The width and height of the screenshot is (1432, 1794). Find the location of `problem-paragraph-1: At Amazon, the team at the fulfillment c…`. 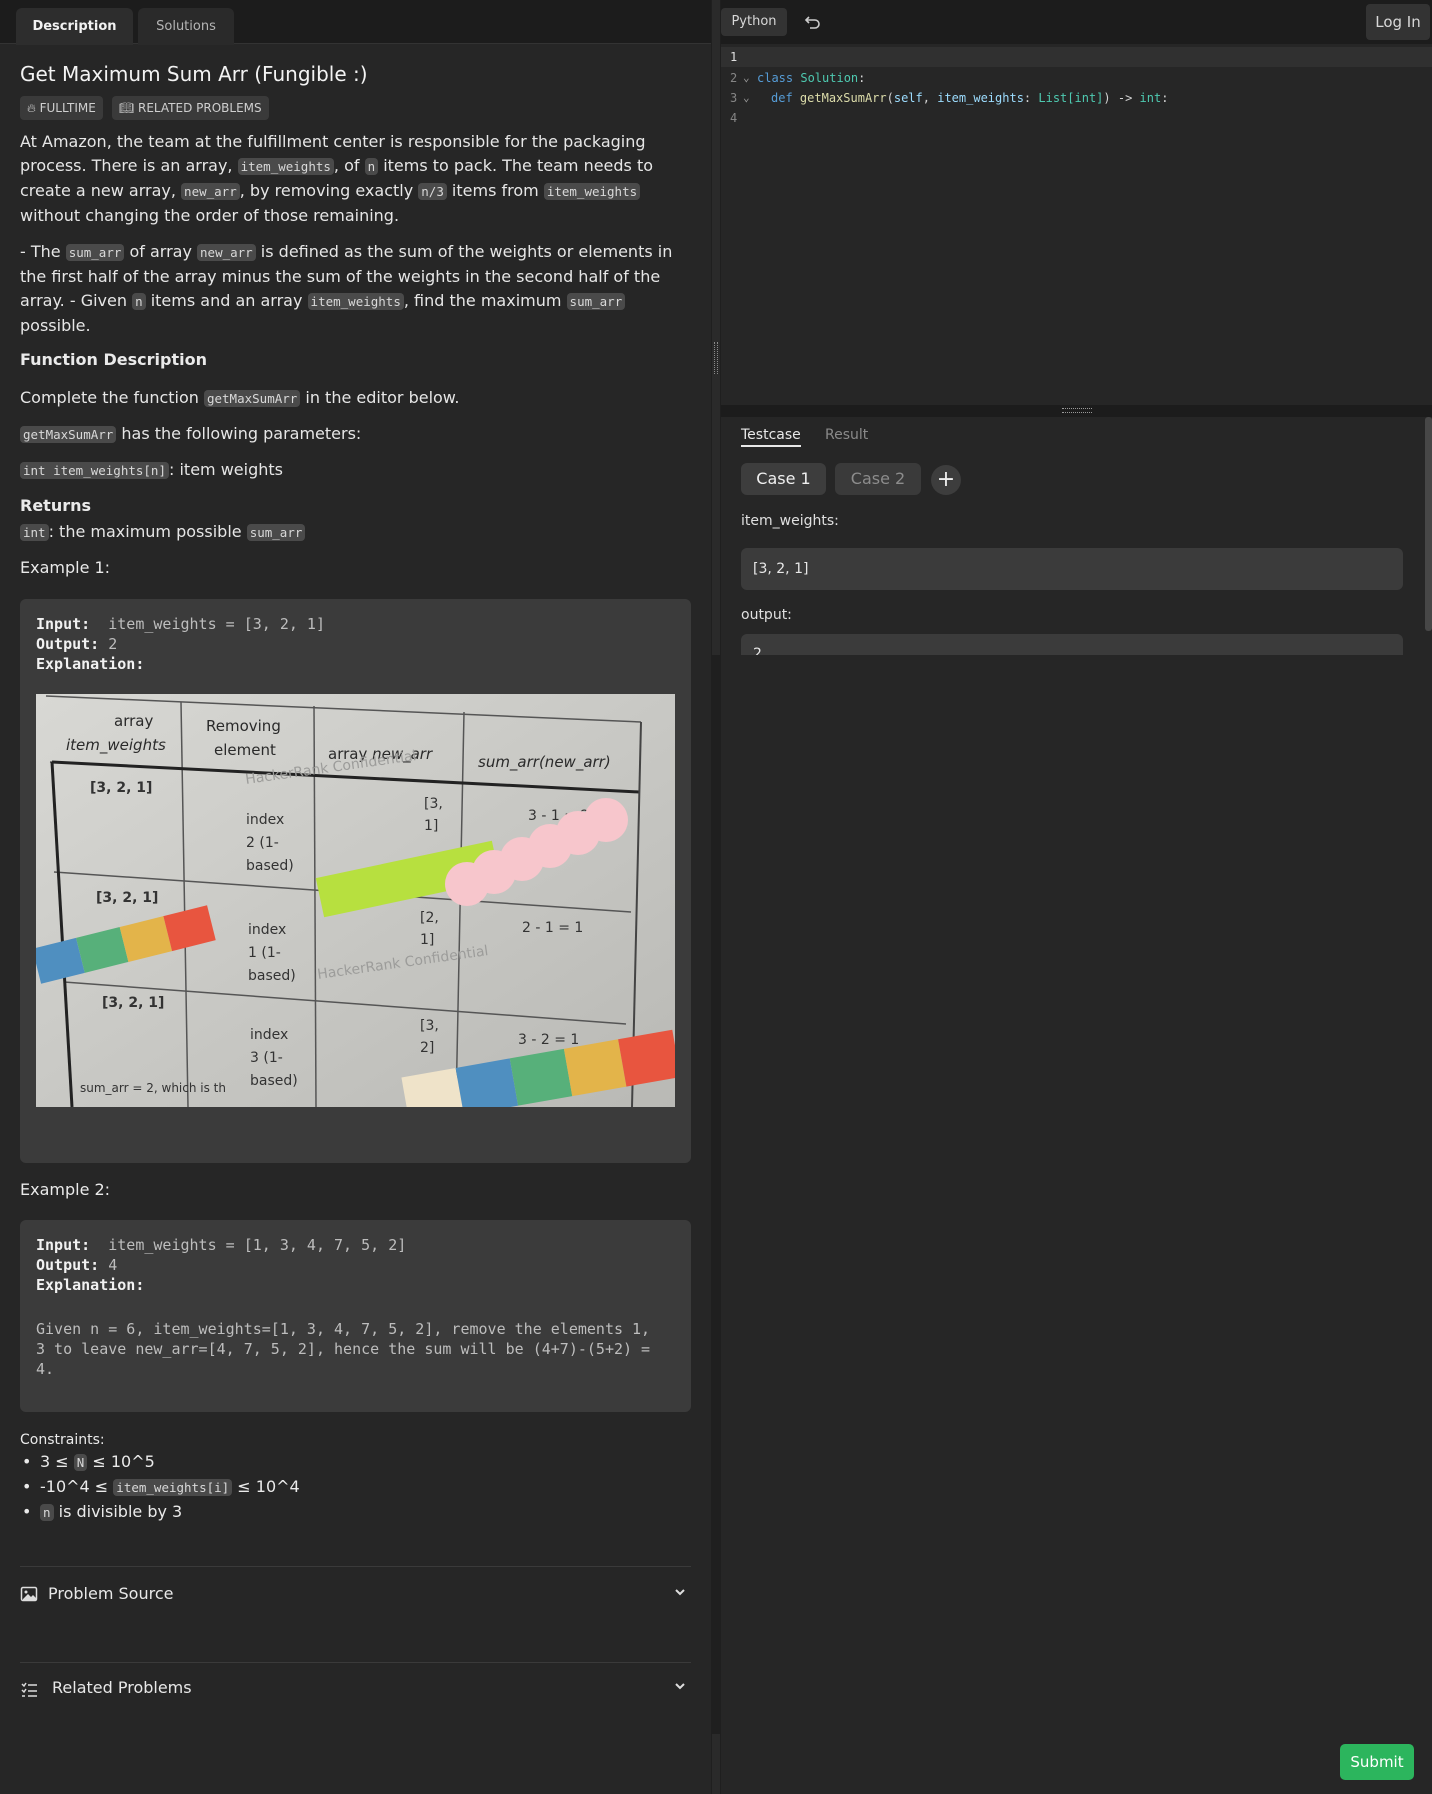

problem-paragraph-1: At Amazon, the team at the fulfillment c… is located at coordinates (337, 178).